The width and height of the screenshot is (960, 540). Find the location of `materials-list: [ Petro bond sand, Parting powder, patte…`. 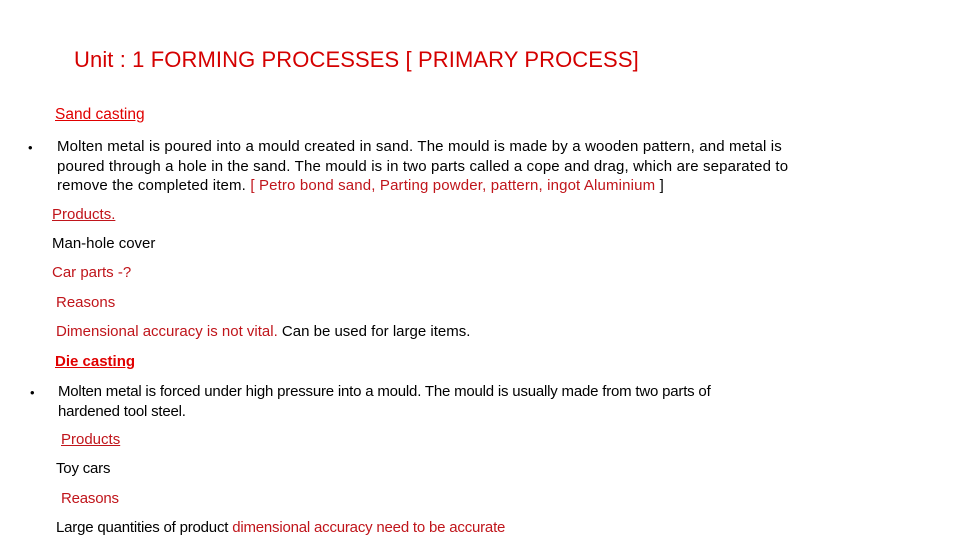

materials-list: [ Petro bond sand, Parting powder, patte… is located at coordinates (455, 185).